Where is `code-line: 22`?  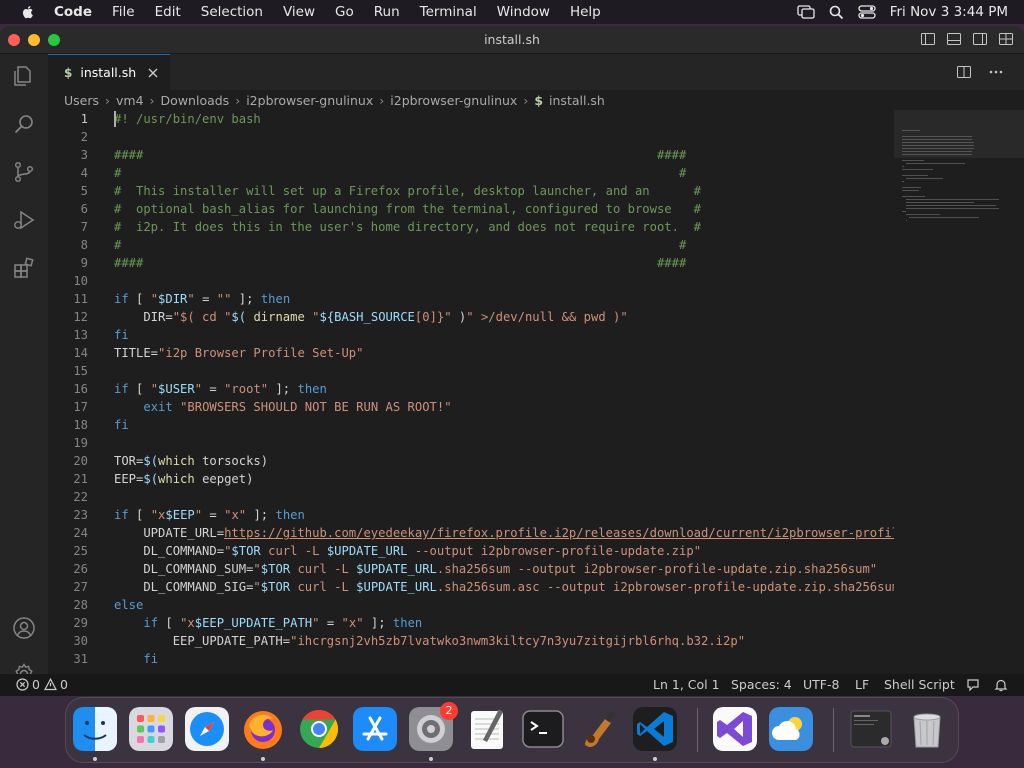
code-line: 22 is located at coordinates (471, 497).